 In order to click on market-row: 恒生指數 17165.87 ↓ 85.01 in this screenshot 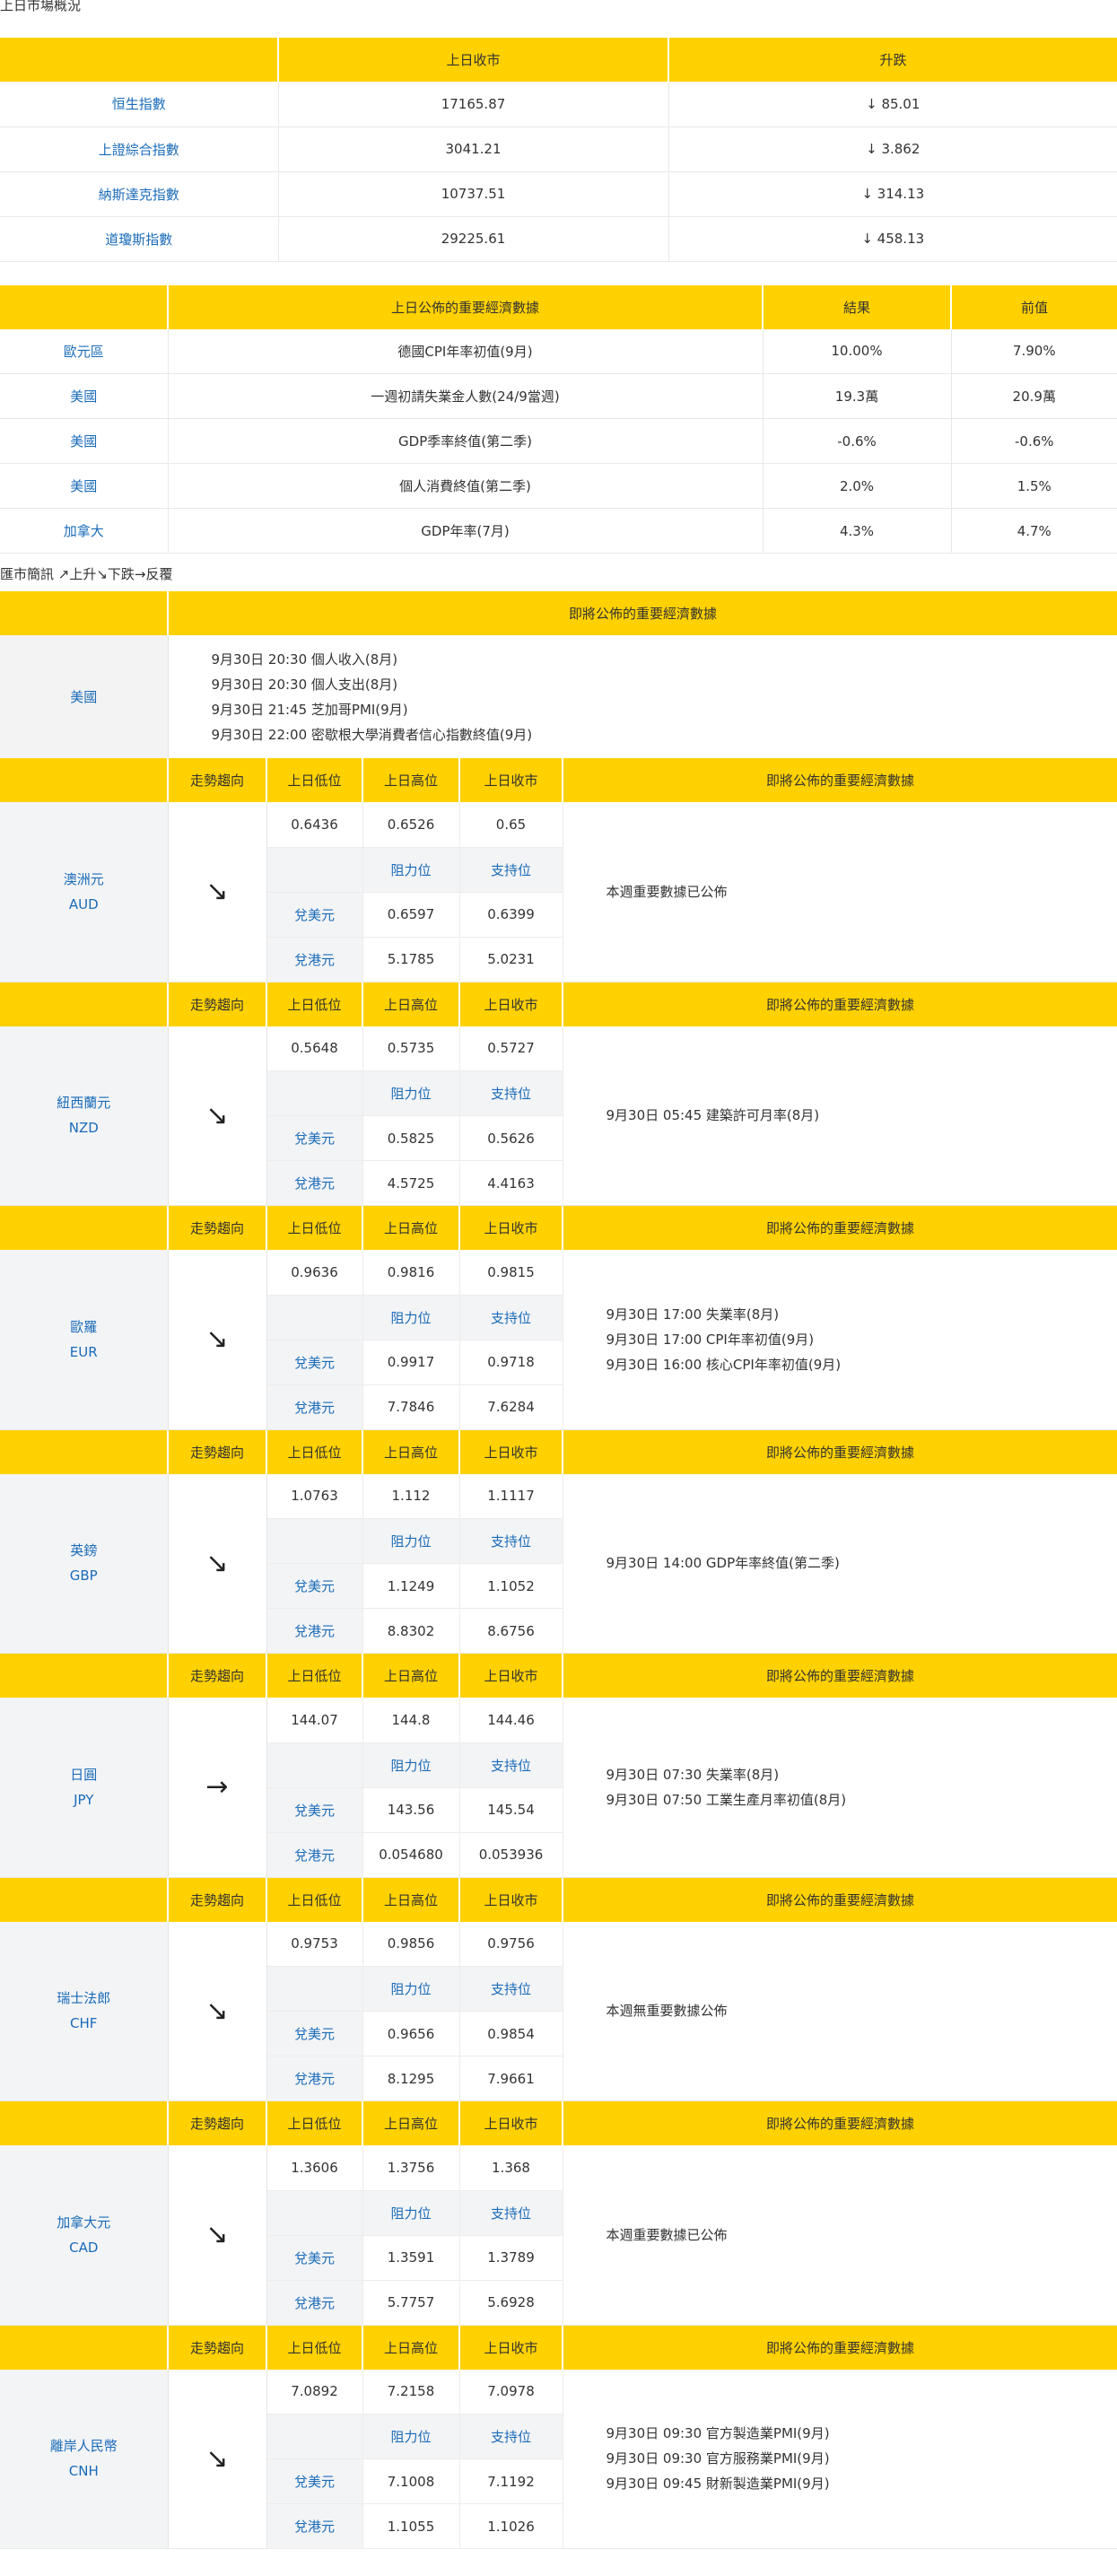, I will do `click(558, 105)`.